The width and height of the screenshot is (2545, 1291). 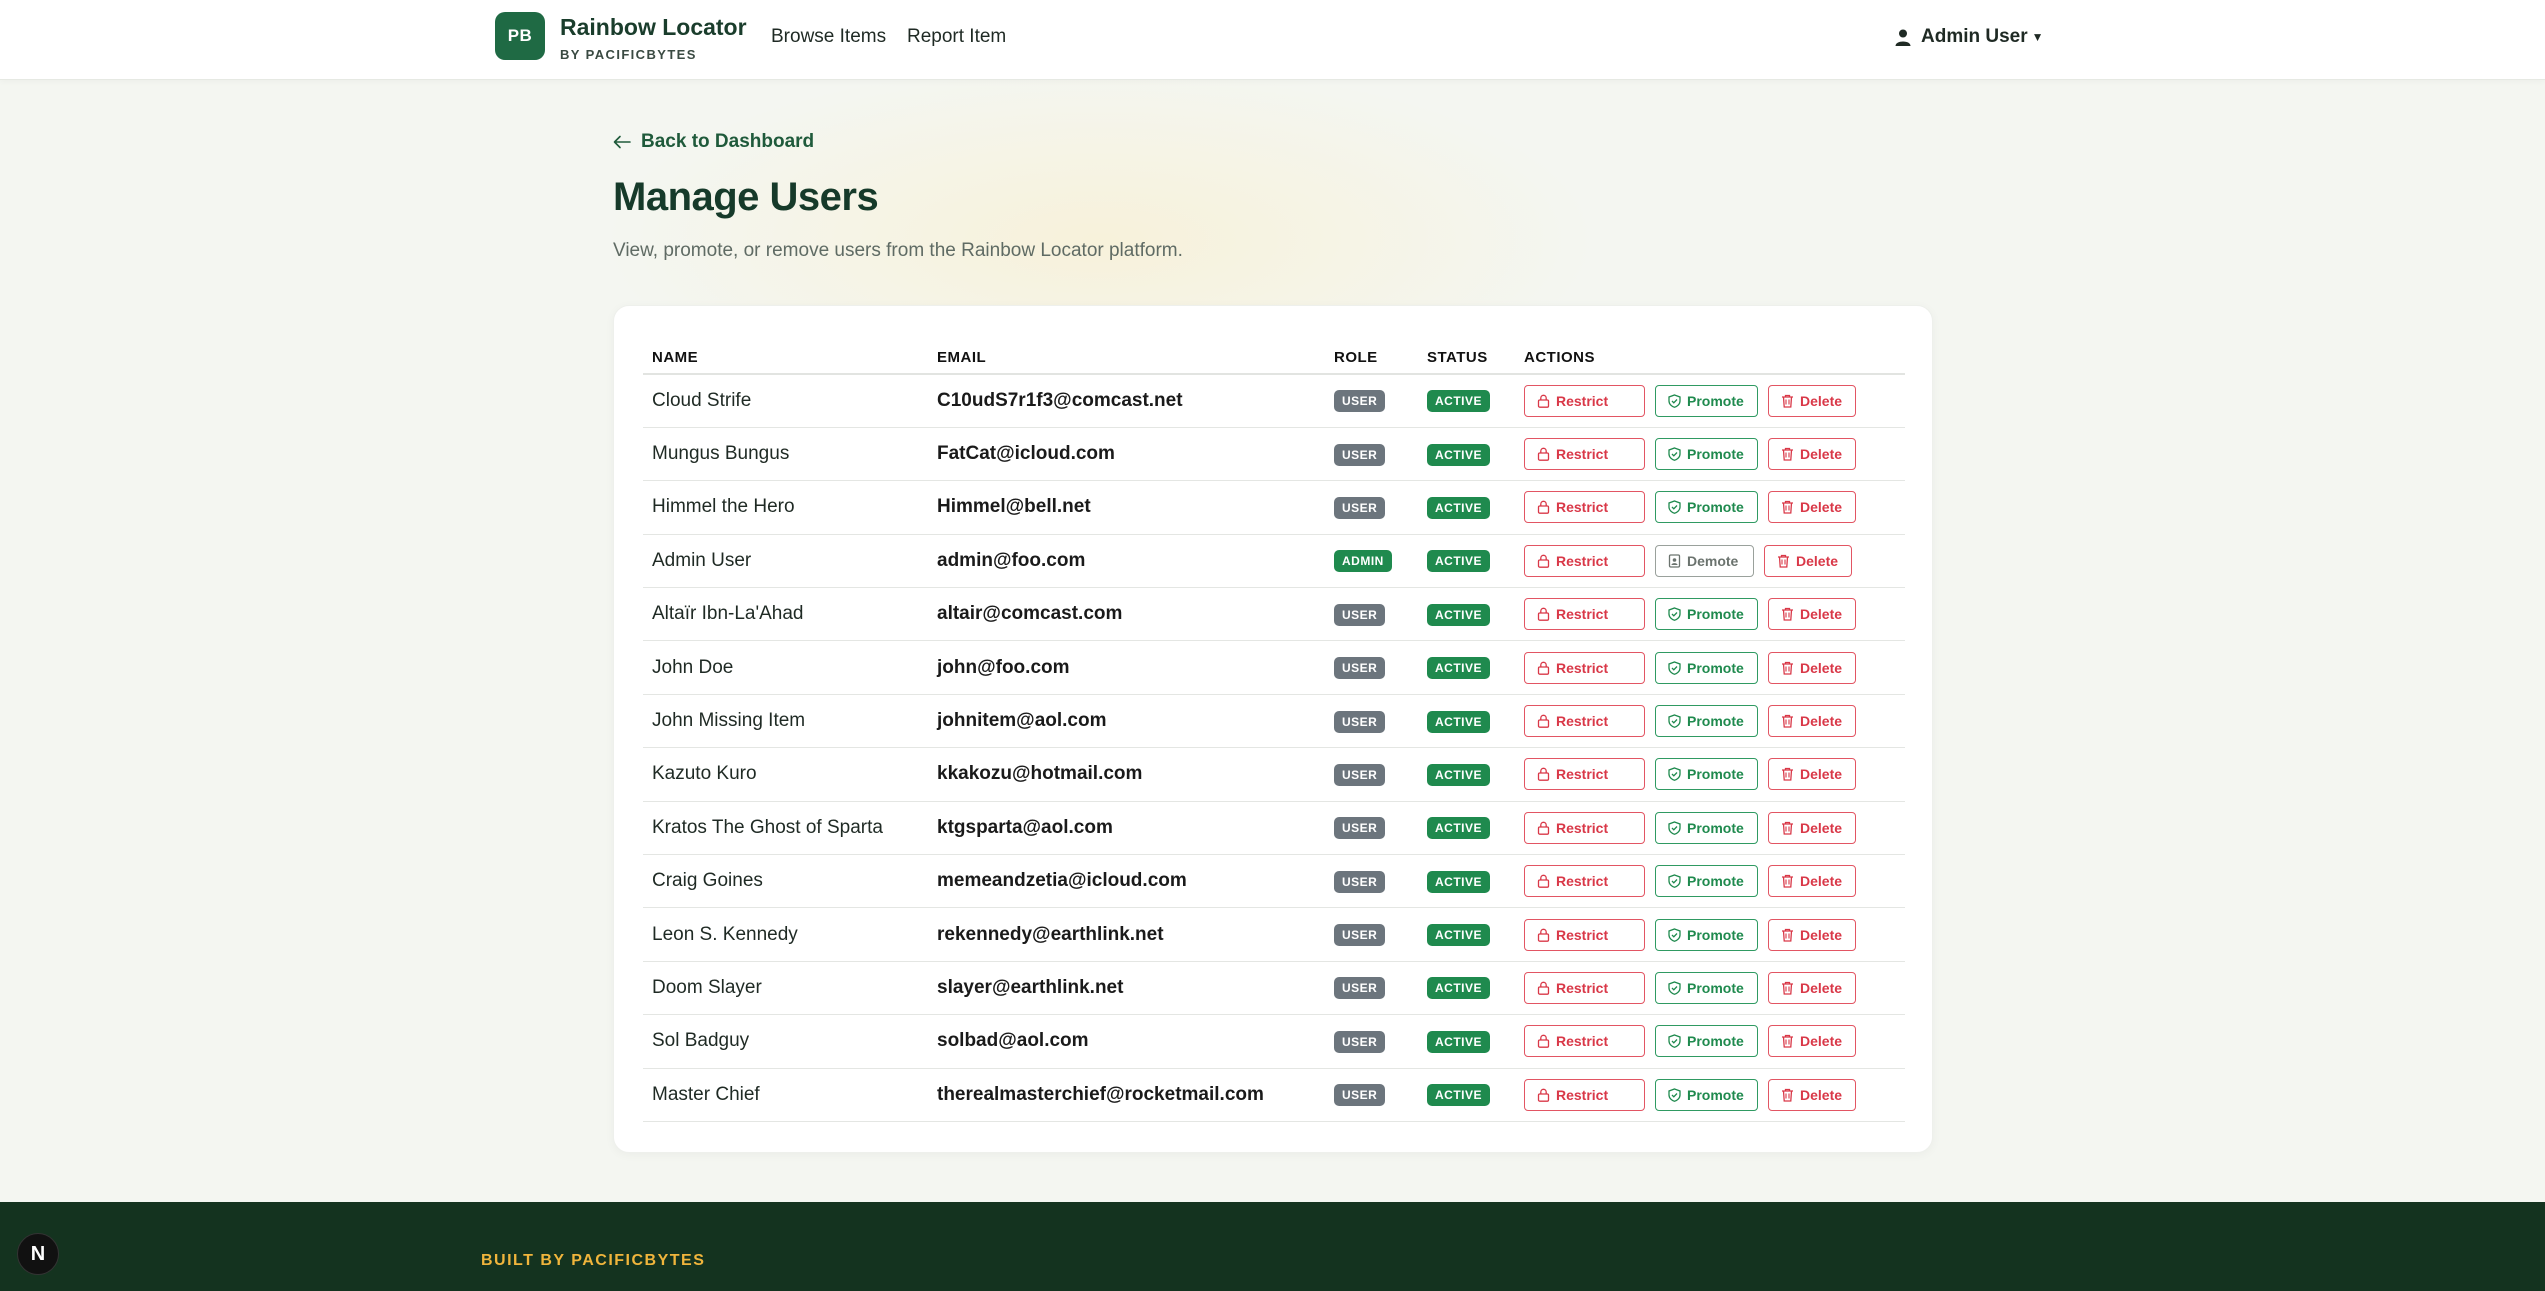 What do you see at coordinates (38, 1254) in the screenshot?
I see `nextjs-dev-badge: N` at bounding box center [38, 1254].